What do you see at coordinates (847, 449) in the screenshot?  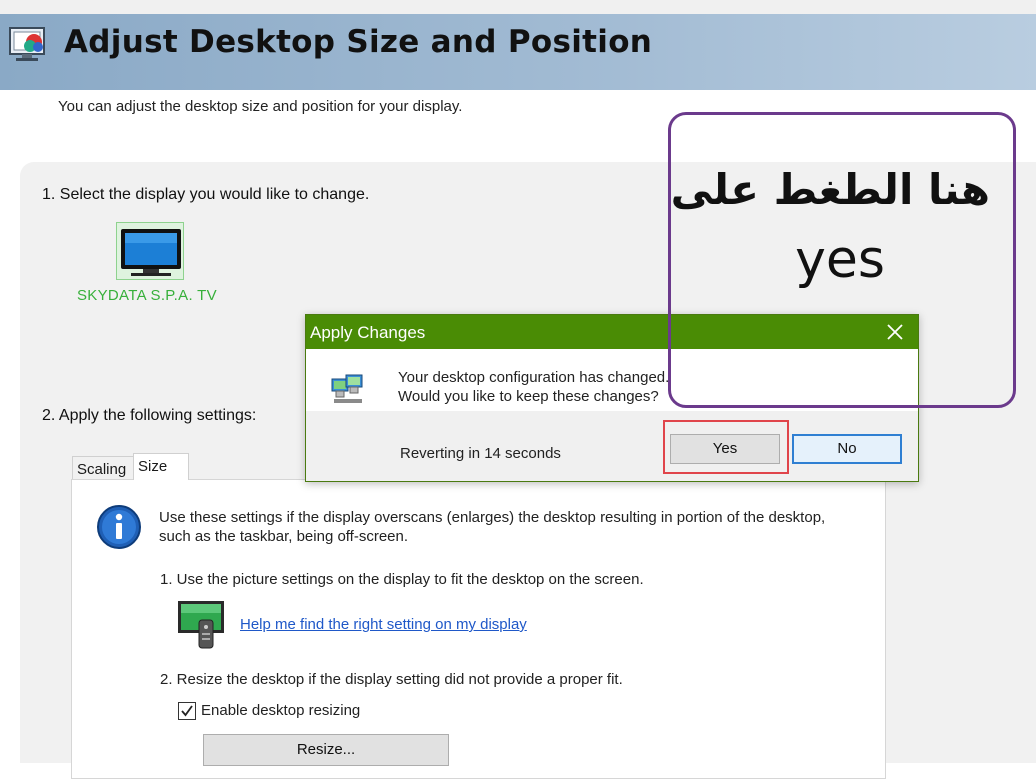 I see `no-button: No` at bounding box center [847, 449].